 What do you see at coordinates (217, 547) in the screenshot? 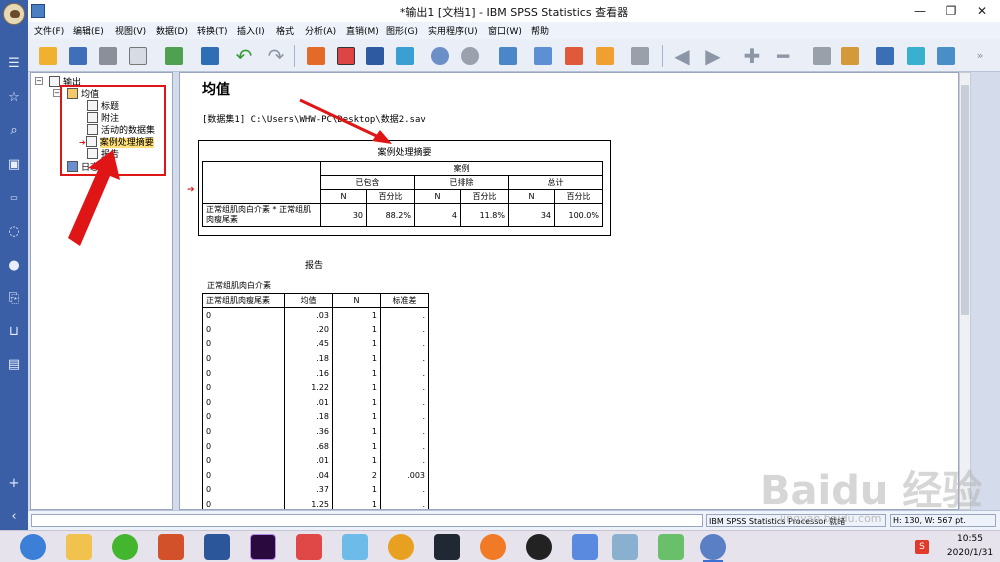
I see `word-icon` at bounding box center [217, 547].